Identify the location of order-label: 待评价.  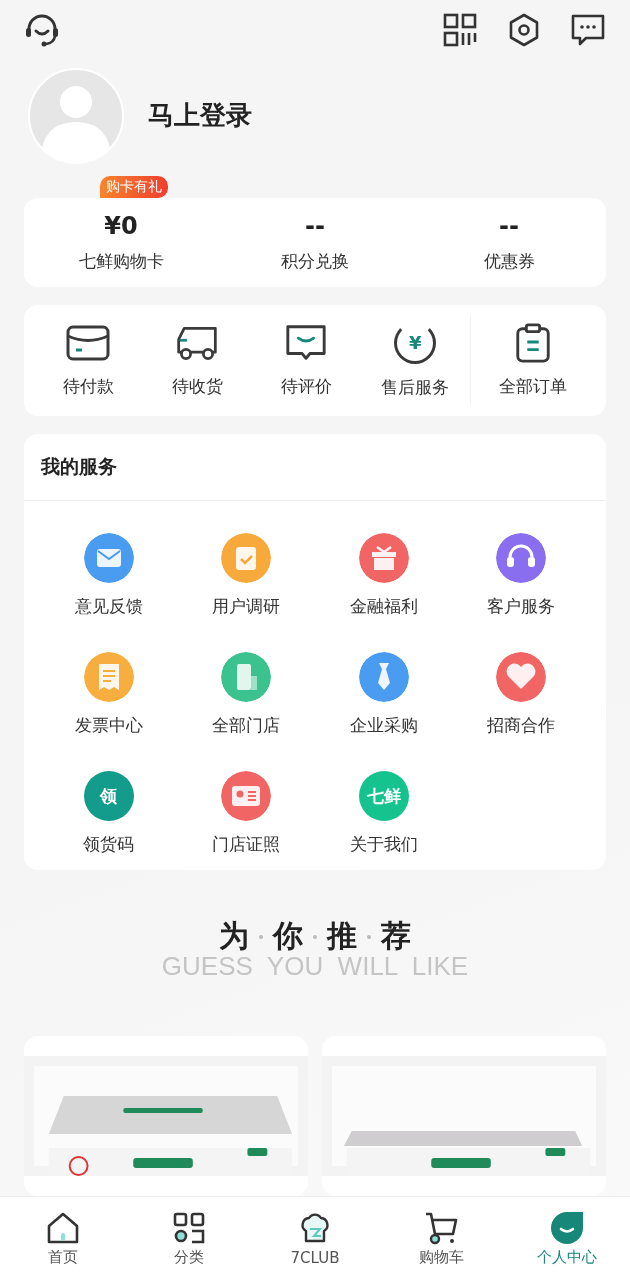
(306, 386).